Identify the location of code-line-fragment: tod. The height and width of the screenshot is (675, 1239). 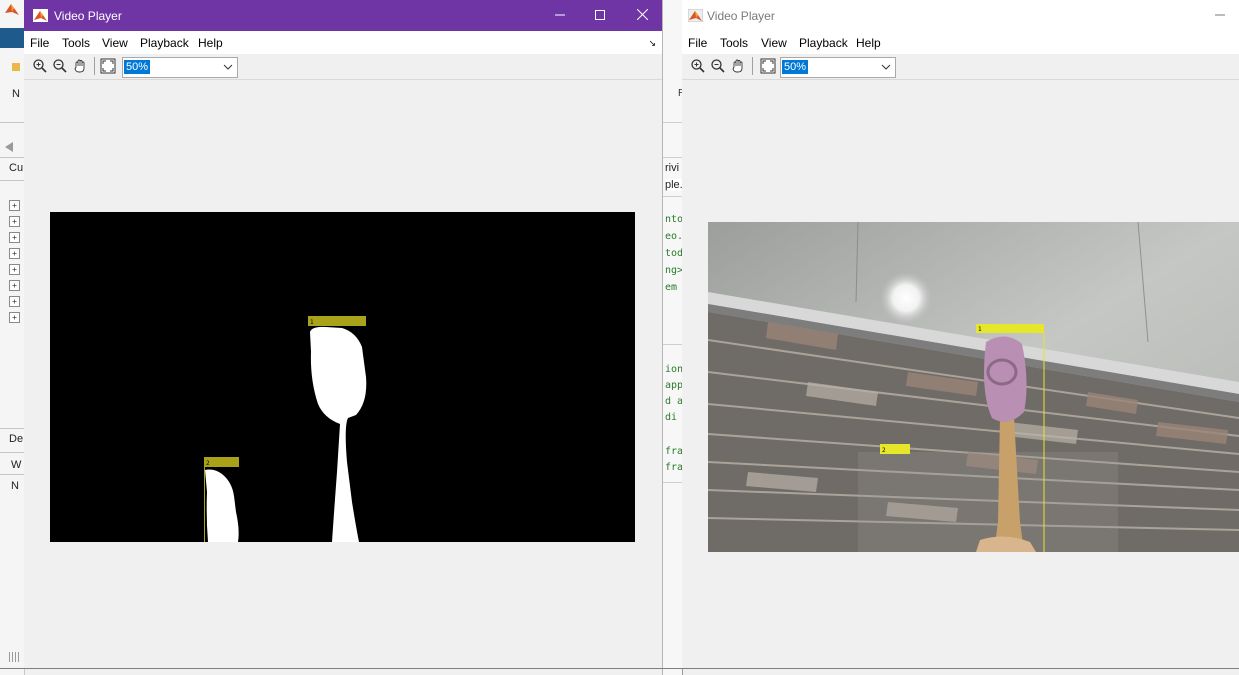
(673, 253).